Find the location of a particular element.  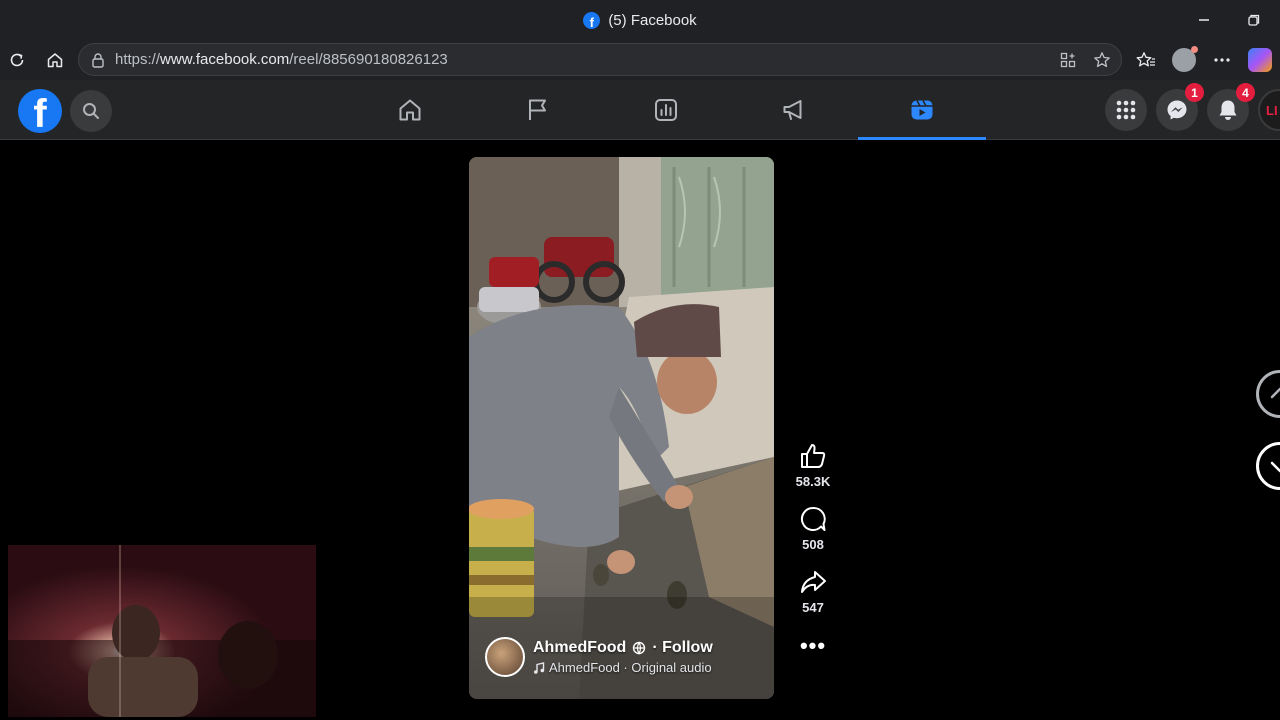

reload-icon is located at coordinates (17, 60).